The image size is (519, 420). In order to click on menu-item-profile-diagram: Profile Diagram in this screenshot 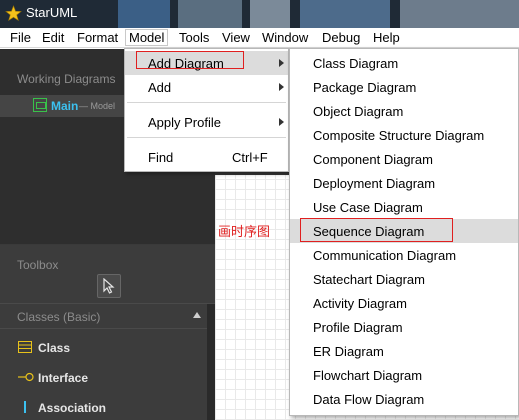, I will do `click(404, 327)`.